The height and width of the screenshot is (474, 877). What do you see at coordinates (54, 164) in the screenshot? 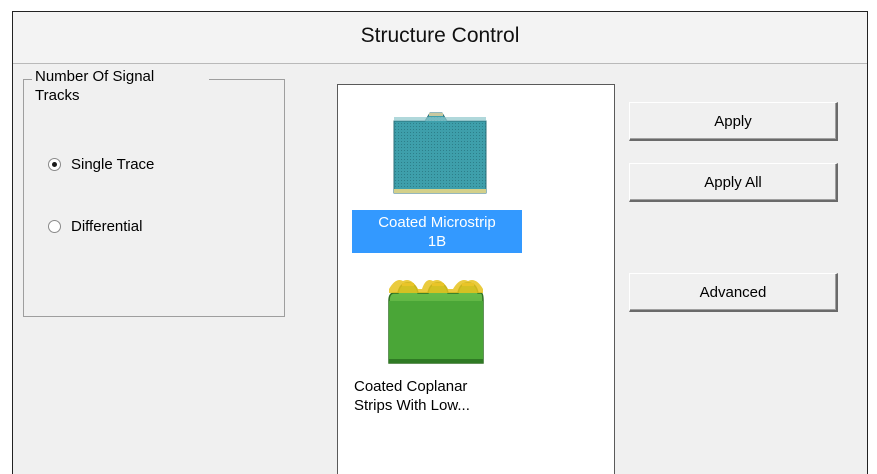
I see `single-trace-radio` at bounding box center [54, 164].